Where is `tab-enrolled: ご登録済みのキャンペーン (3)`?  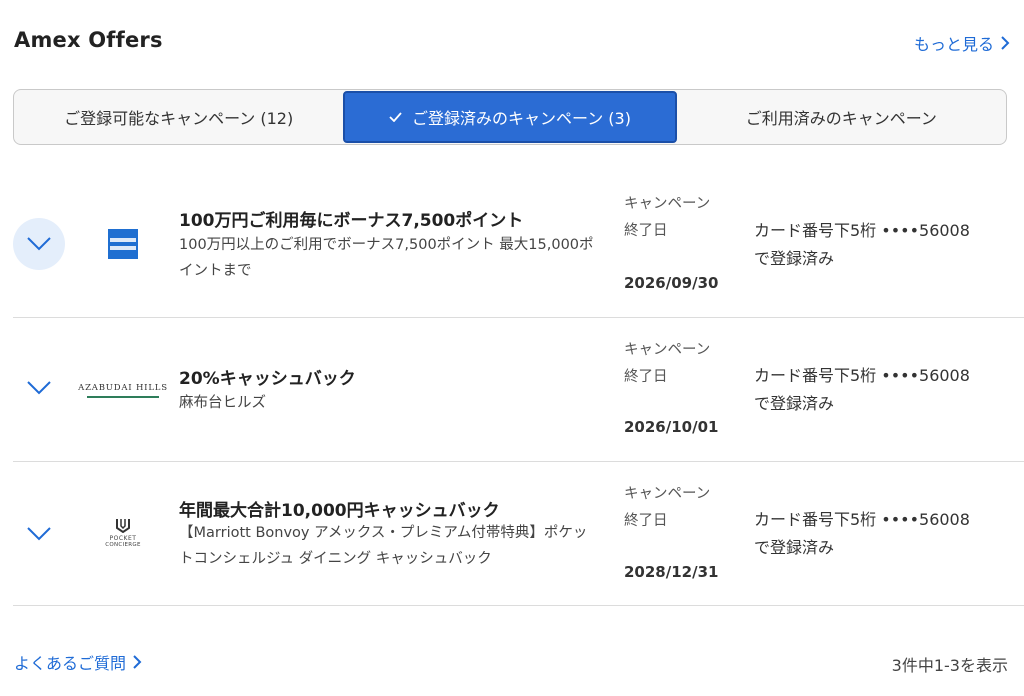
tab-enrolled: ご登録済みのキャンペーン (3) is located at coordinates (510, 117).